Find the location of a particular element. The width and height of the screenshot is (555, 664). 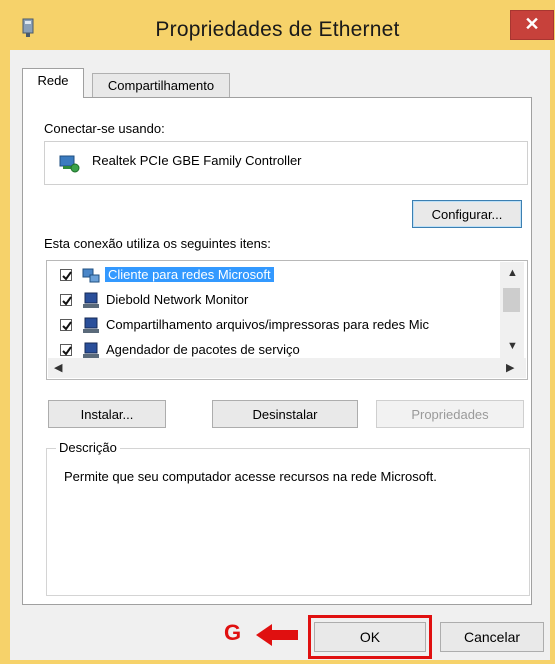

description-title: Descrição is located at coordinates (88, 447).